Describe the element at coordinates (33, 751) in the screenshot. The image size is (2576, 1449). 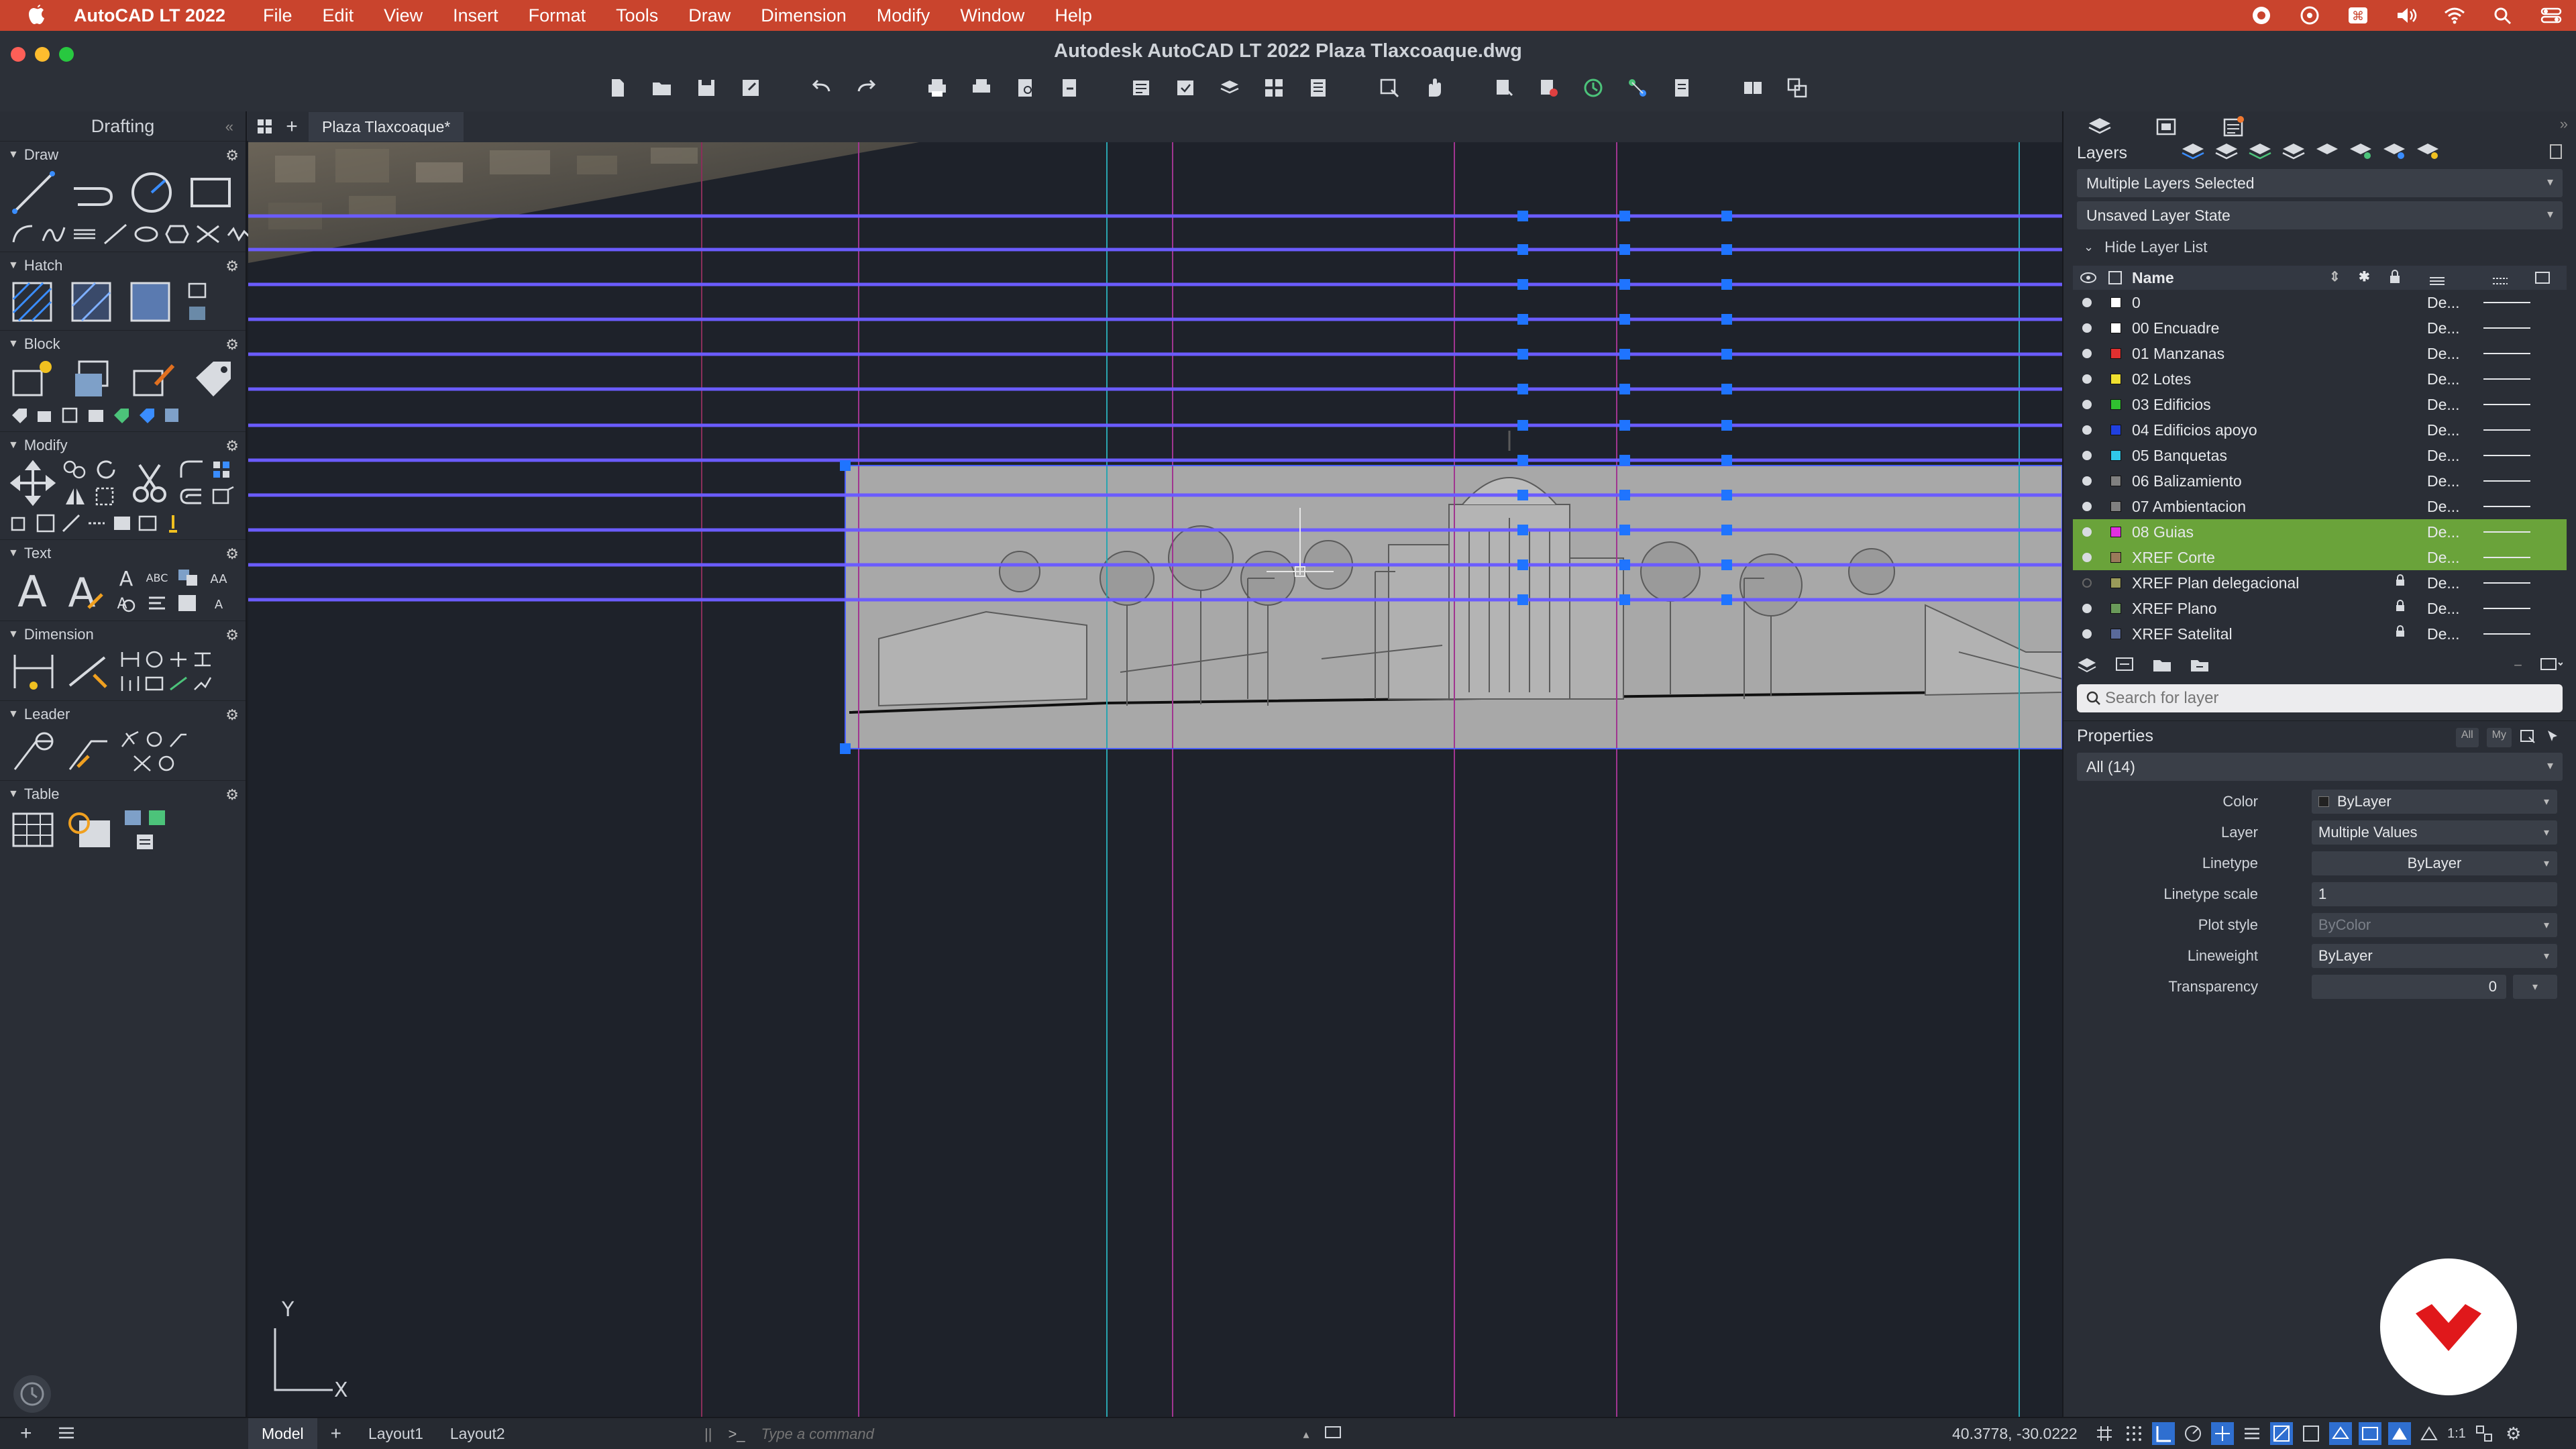
I see `multileader-tool` at that location.